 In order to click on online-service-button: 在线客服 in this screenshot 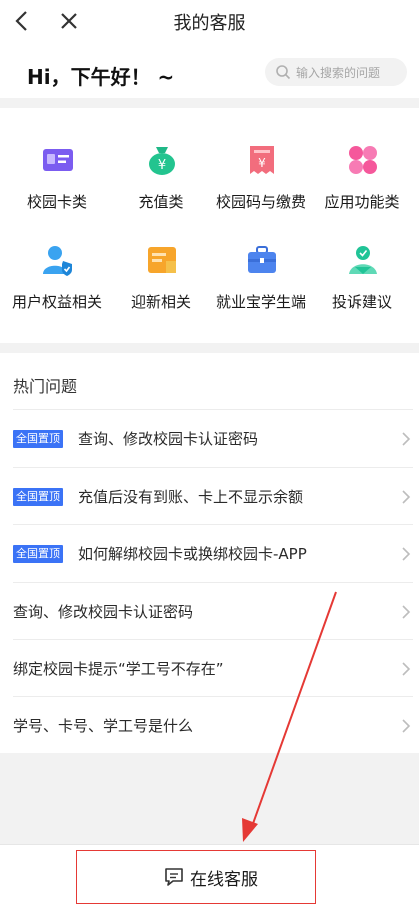, I will do `click(196, 877)`.